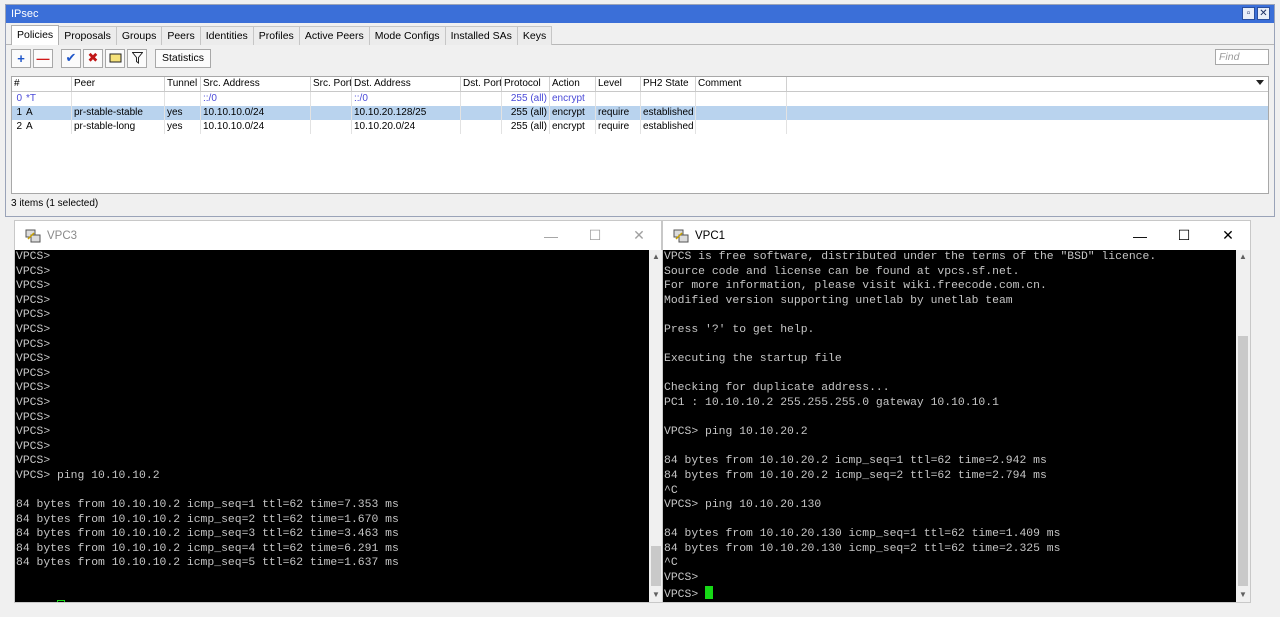 The image size is (1280, 617). What do you see at coordinates (226, 35) in the screenshot?
I see `tab-identities: Identities` at bounding box center [226, 35].